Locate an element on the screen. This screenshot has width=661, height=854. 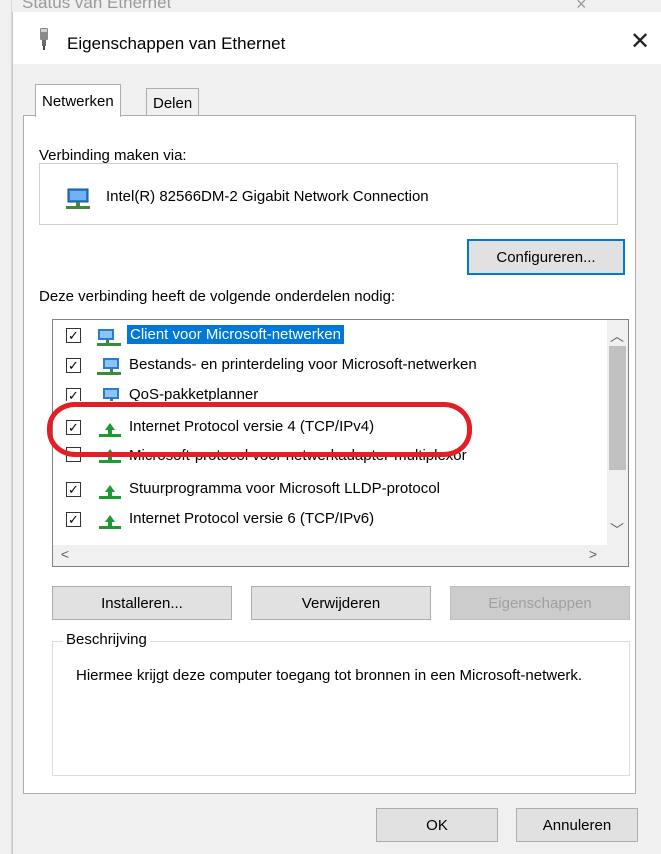
ok-button: OK is located at coordinates (437, 825).